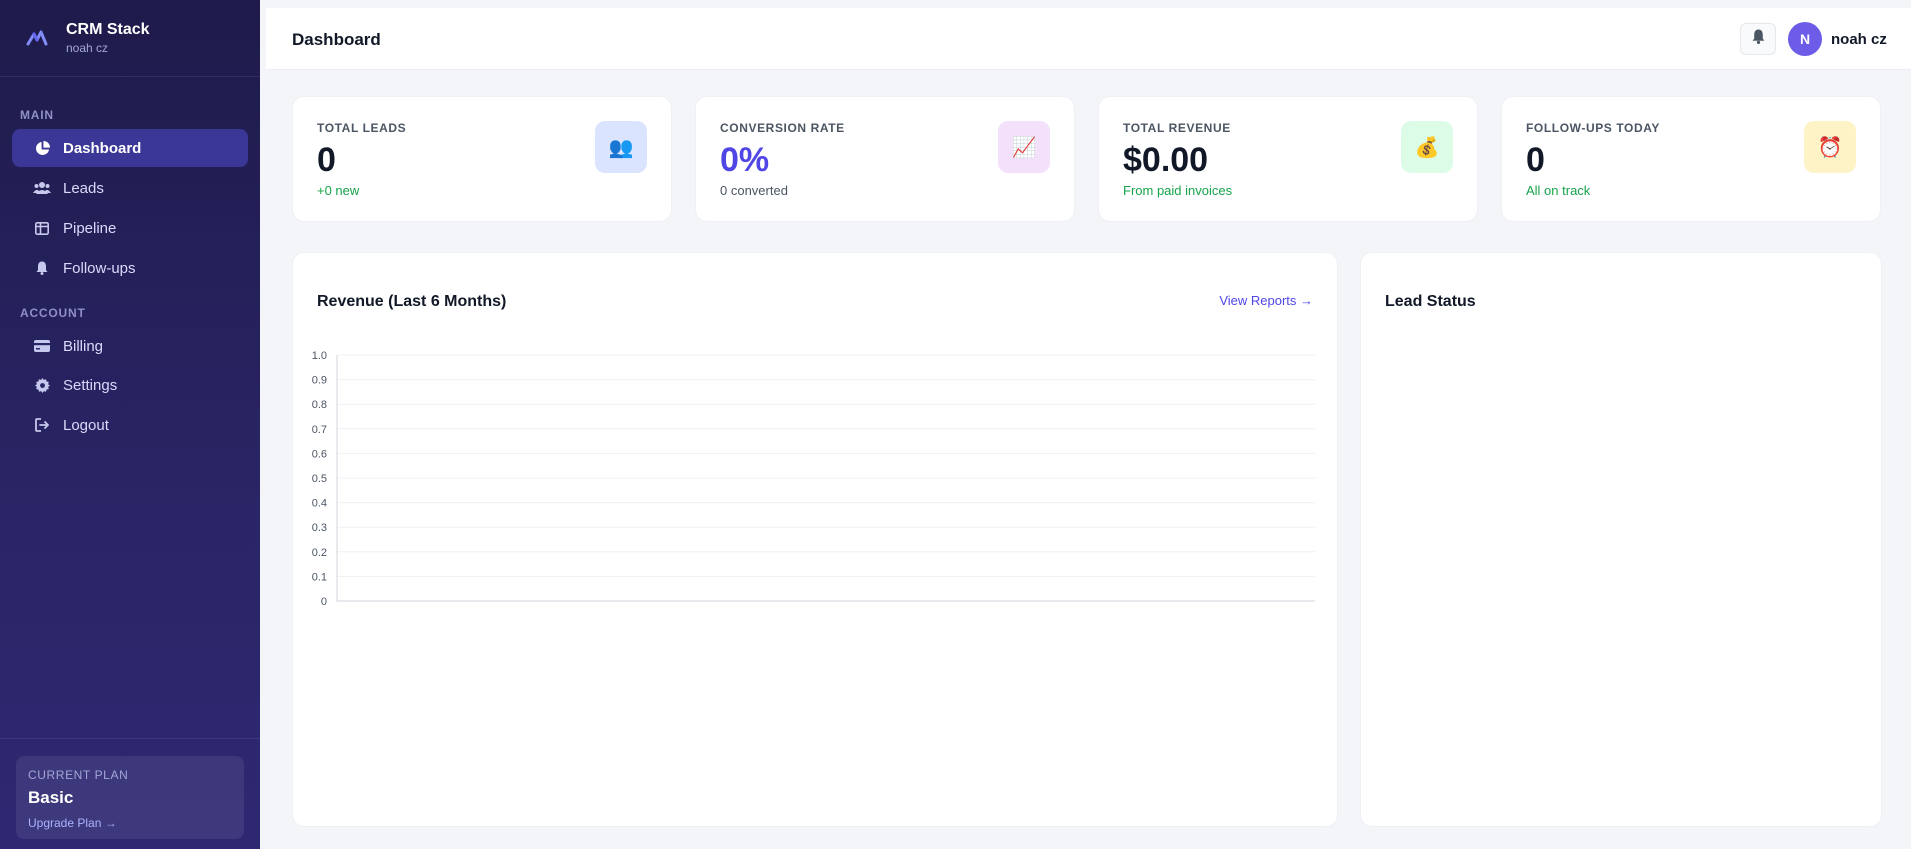 The height and width of the screenshot is (849, 1911). I want to click on money-bag-icon: 💰, so click(1427, 147).